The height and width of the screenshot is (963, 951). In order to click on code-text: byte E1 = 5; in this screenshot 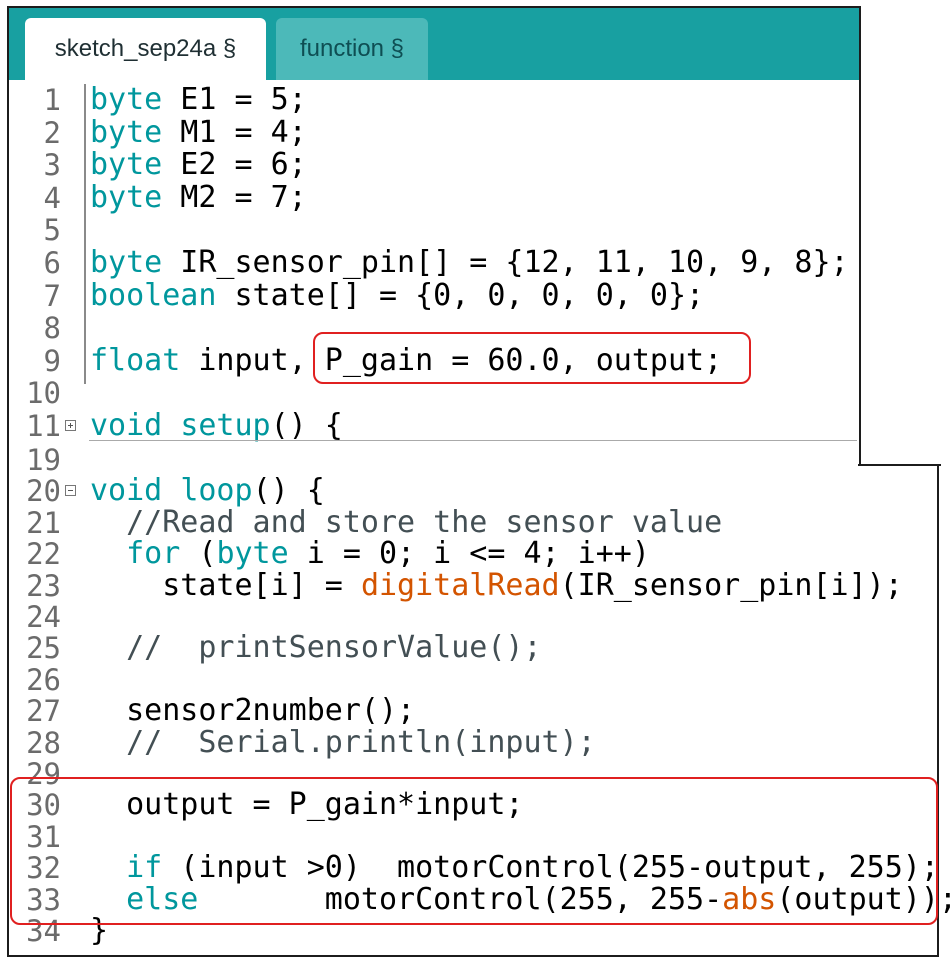, I will do `click(198, 99)`.